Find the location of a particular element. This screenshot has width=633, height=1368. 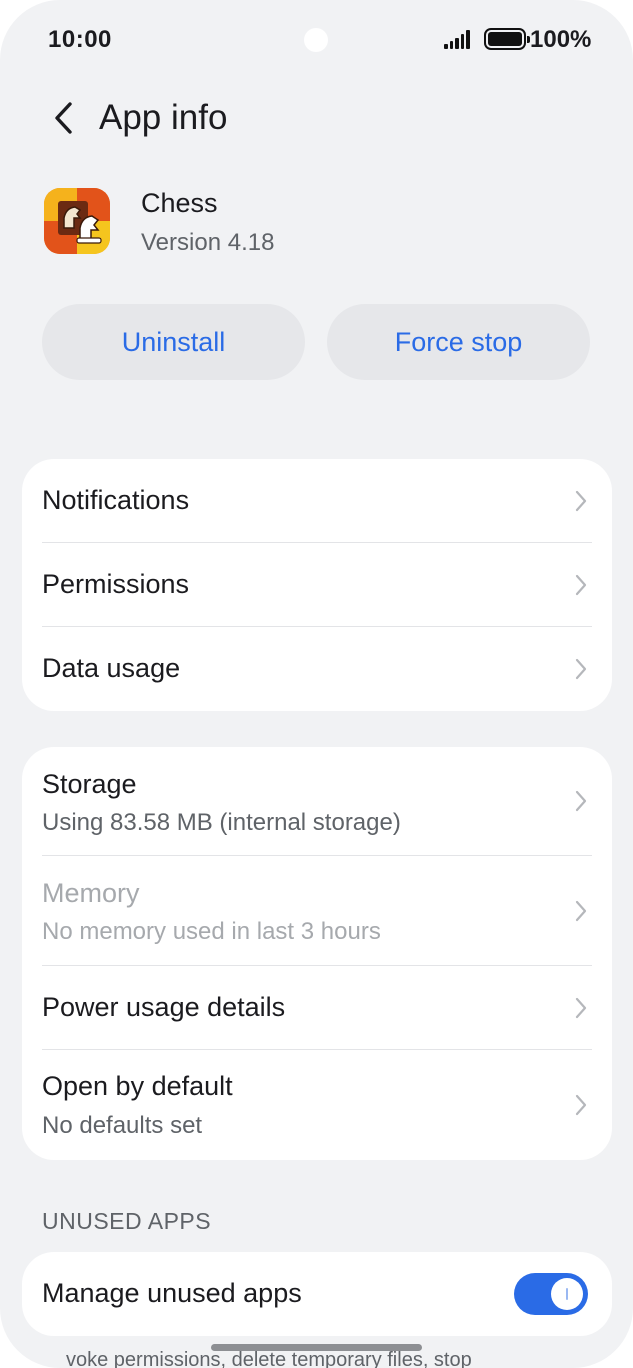

back-arrow-icon is located at coordinates (63, 118).